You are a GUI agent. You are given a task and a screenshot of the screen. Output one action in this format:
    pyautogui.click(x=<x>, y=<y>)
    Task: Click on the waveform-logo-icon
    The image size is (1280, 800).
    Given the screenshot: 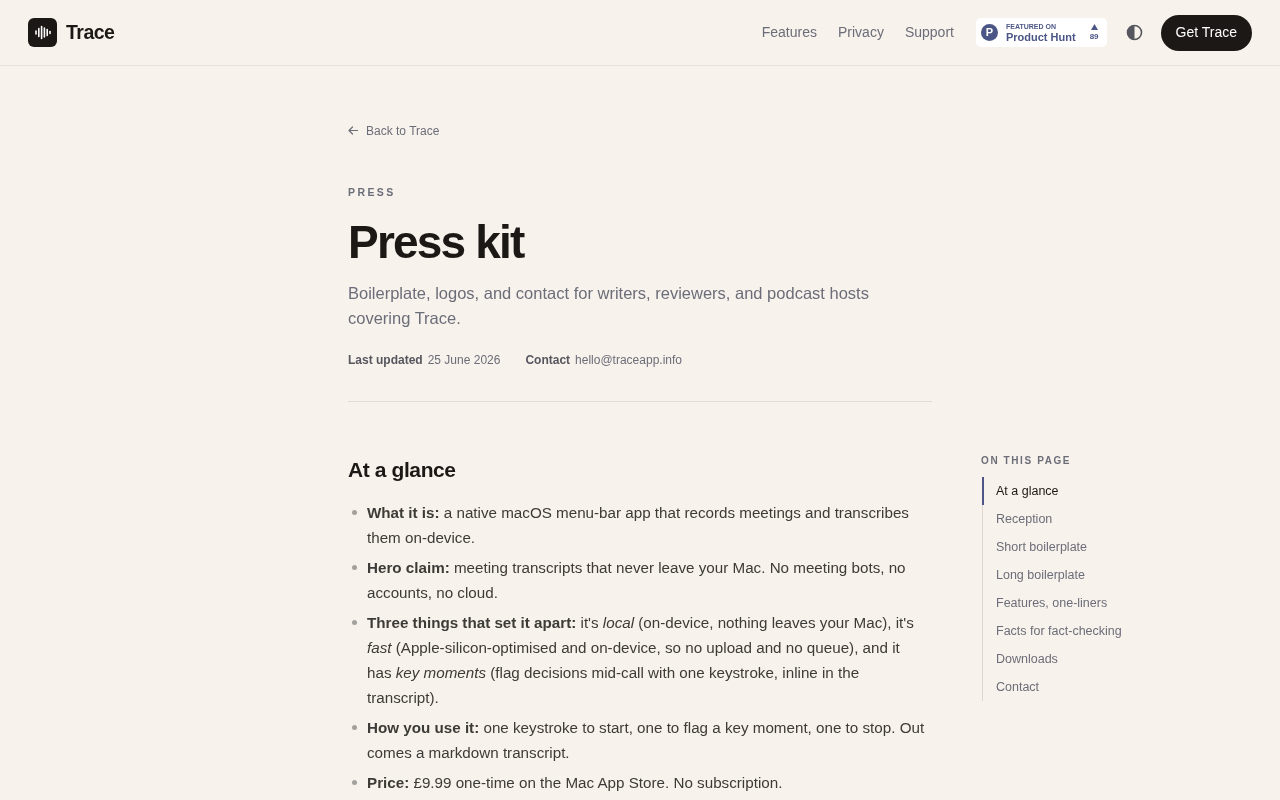 What is the action you would take?
    pyautogui.click(x=42, y=32)
    